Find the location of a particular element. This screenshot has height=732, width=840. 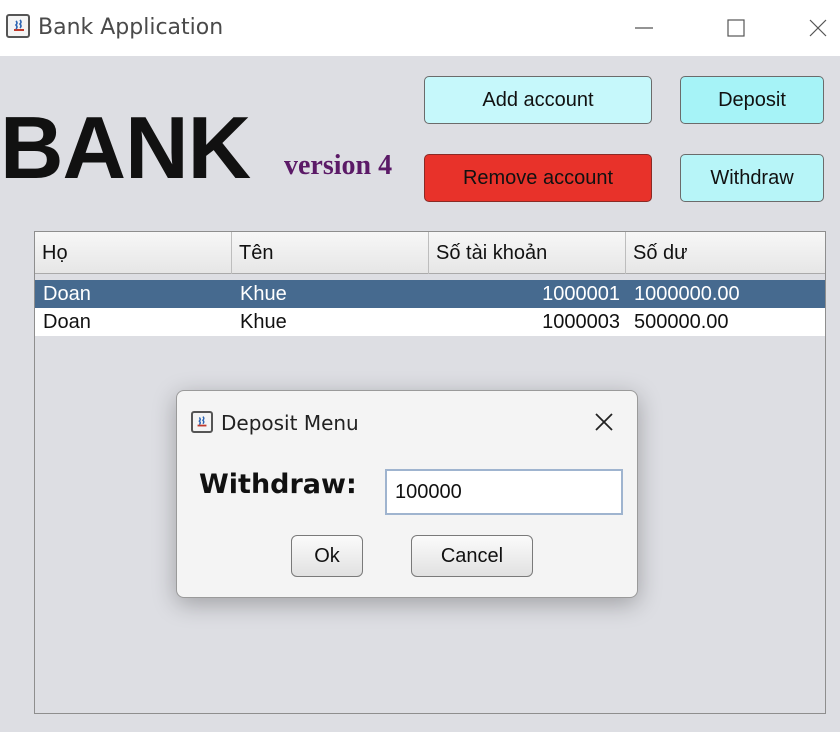

minimize-button is located at coordinates (644, 28).